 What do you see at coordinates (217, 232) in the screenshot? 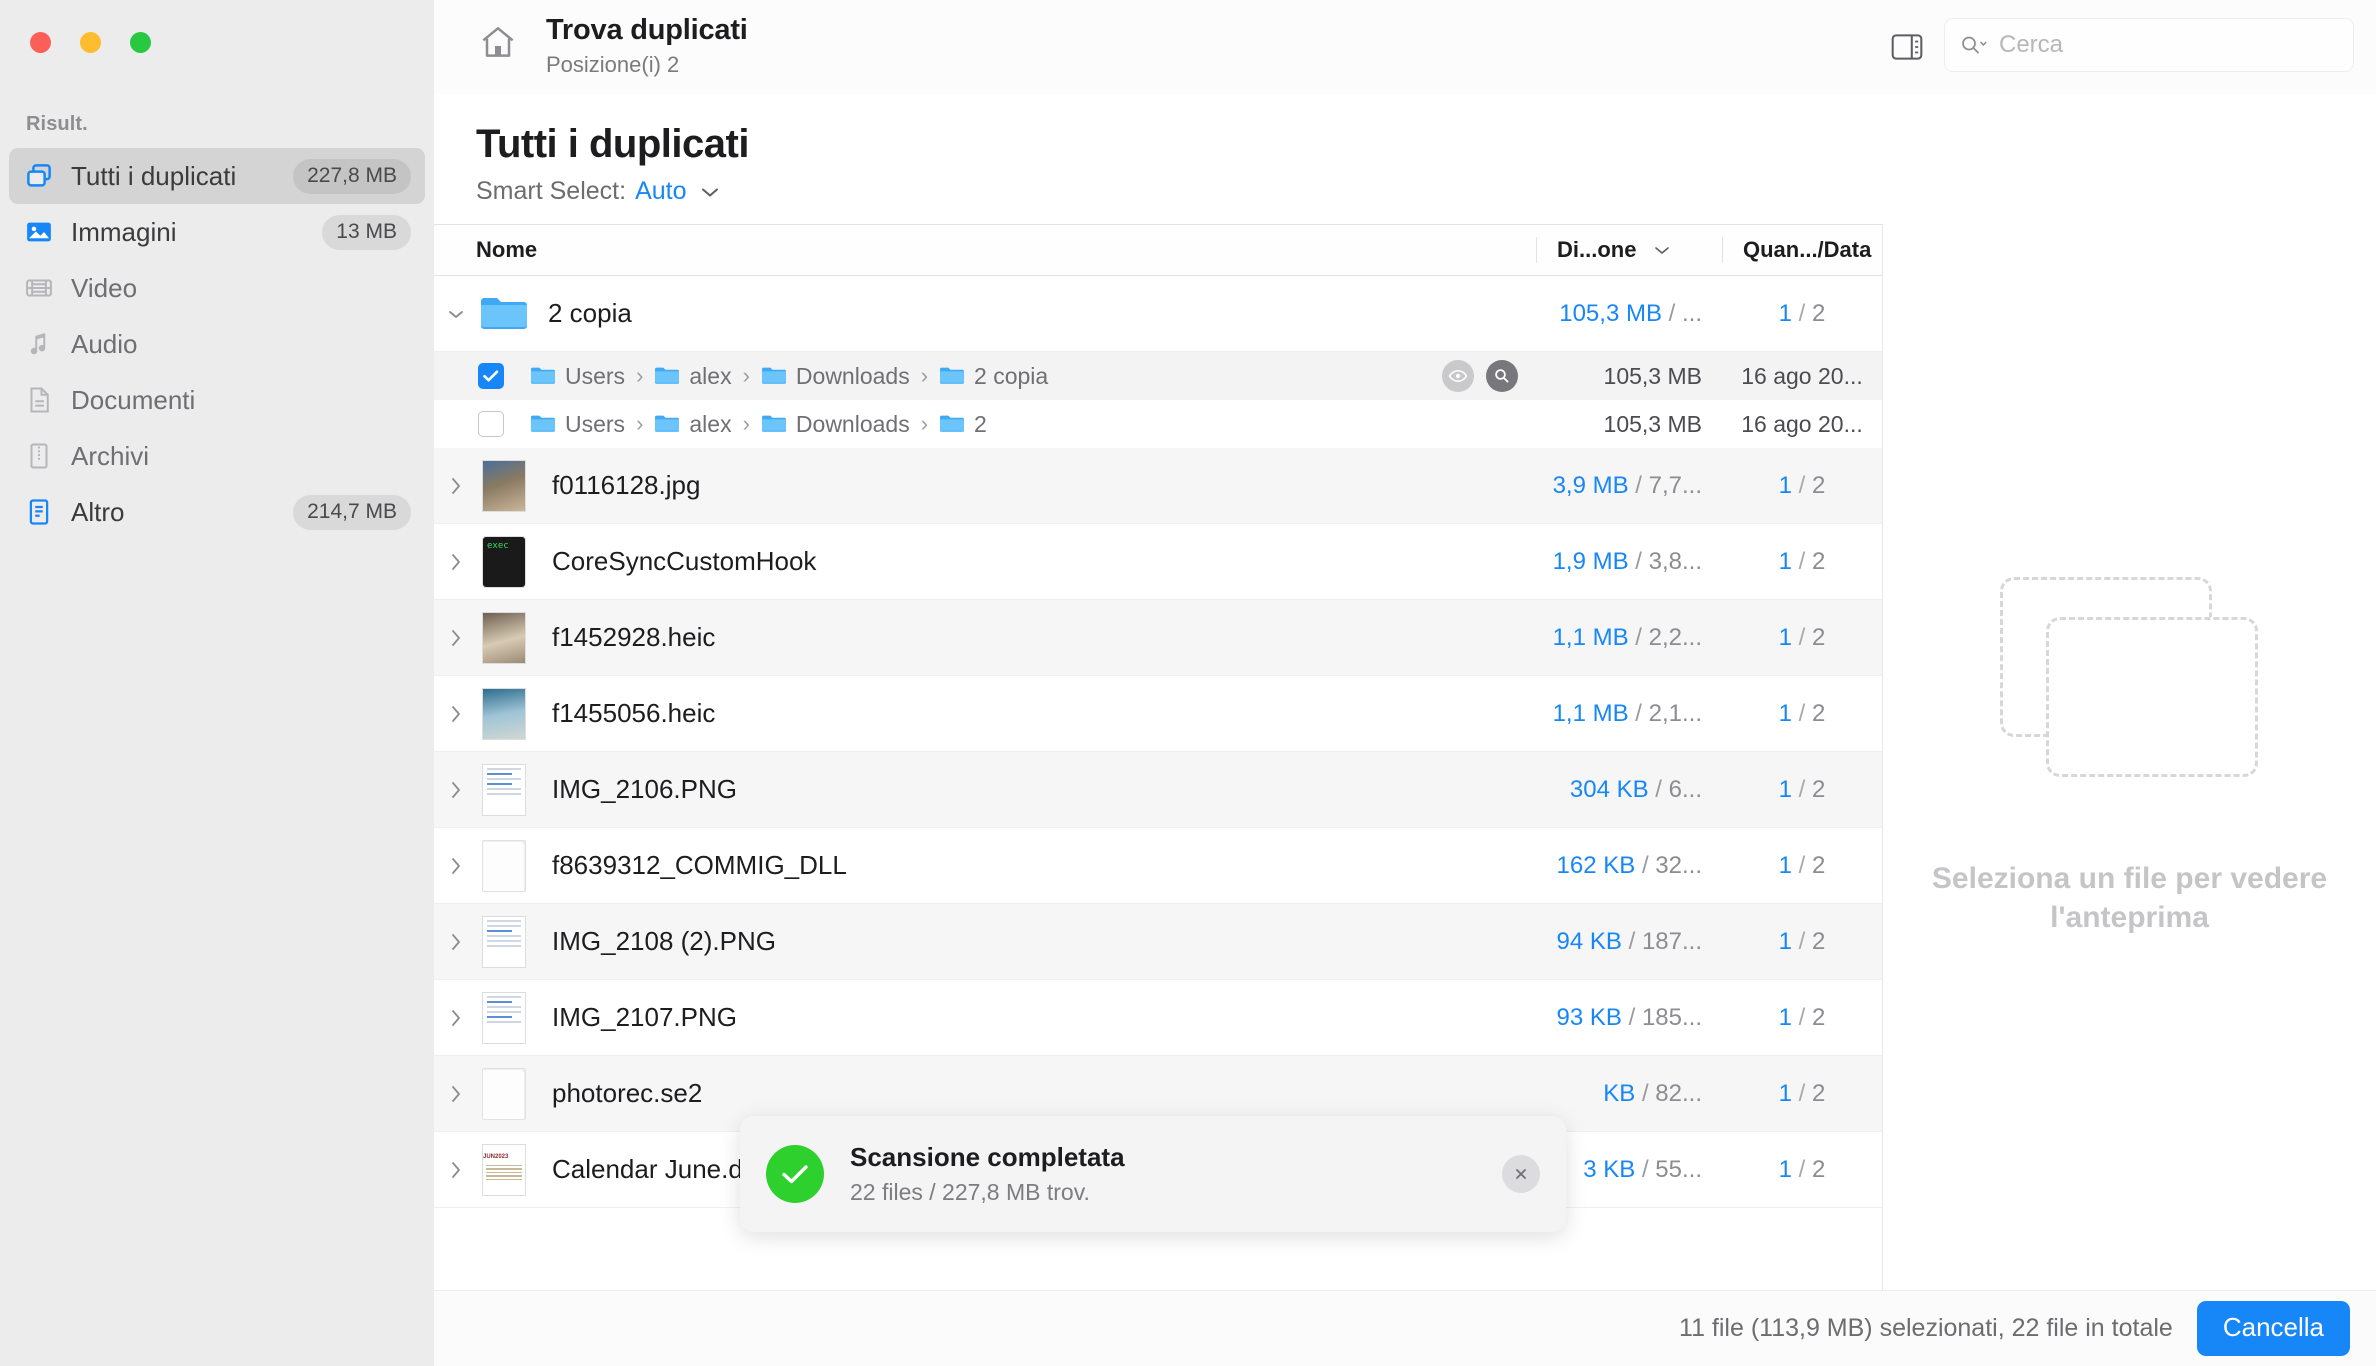
I see `sidebar-item-immagini: Immagini 13 MB` at bounding box center [217, 232].